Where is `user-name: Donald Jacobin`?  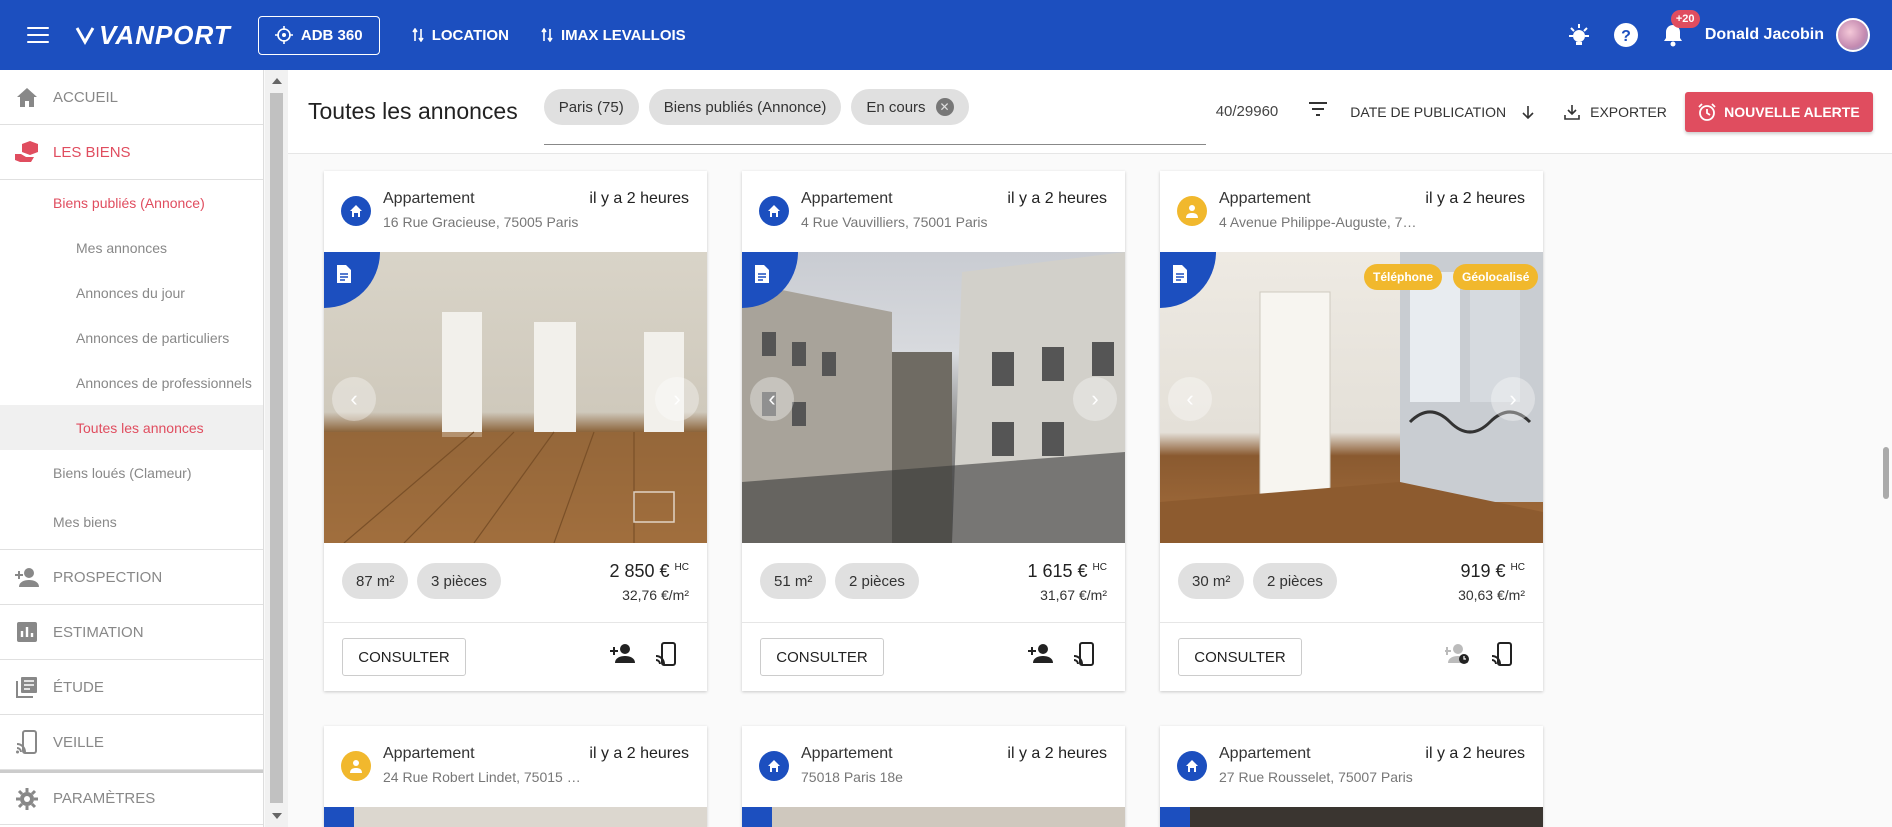
user-name: Donald Jacobin is located at coordinates (1764, 35).